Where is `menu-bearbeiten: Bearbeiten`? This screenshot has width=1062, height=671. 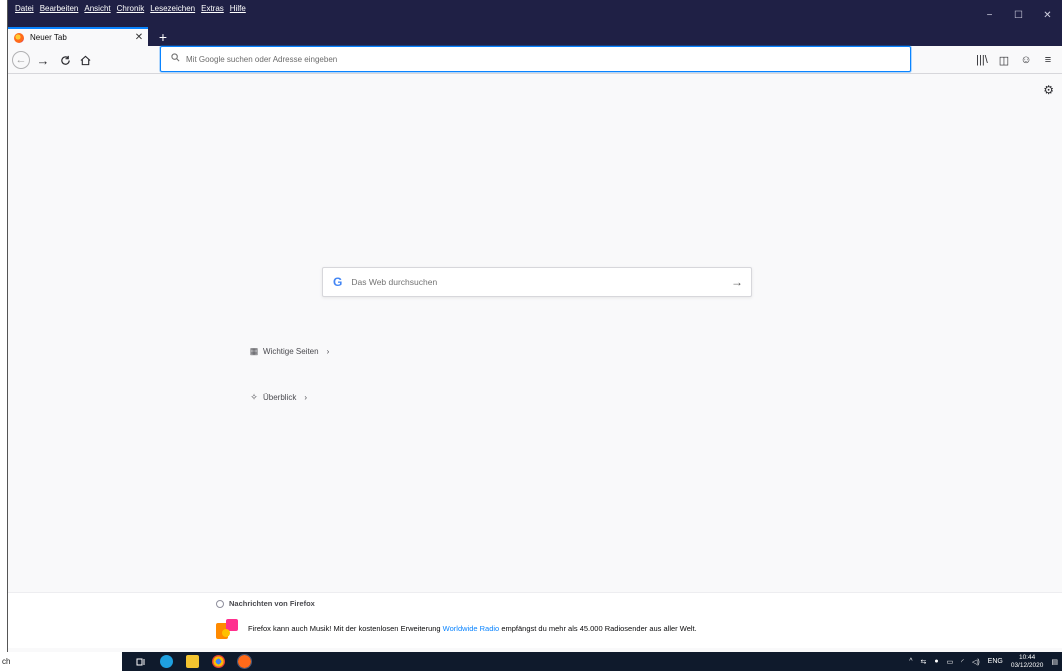
menu-bearbeiten: Bearbeiten is located at coordinates (59, 10).